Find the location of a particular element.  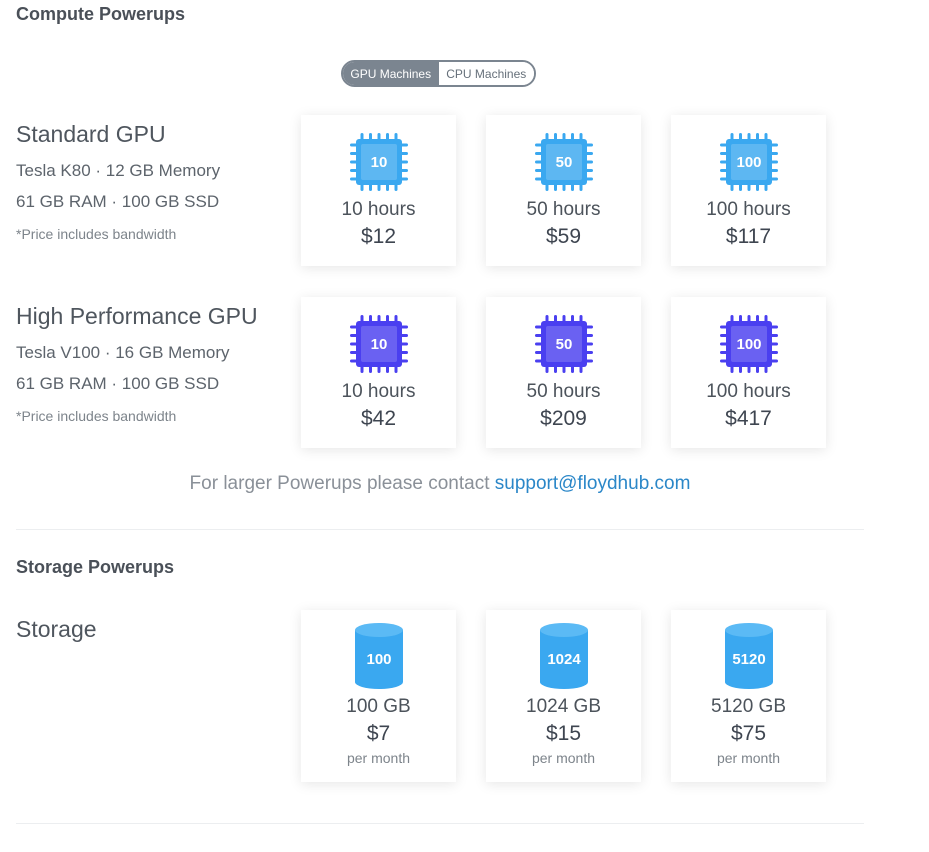

storage-price: $7 is located at coordinates (378, 733).